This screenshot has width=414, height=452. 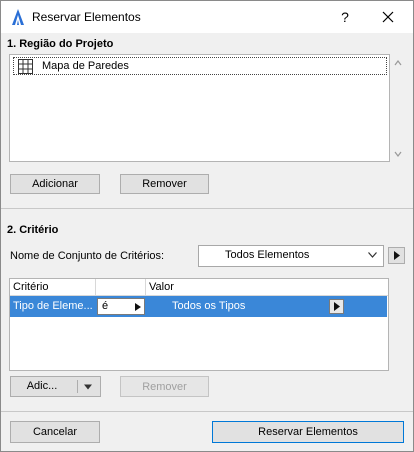 I want to click on close-button, so click(x=388, y=17).